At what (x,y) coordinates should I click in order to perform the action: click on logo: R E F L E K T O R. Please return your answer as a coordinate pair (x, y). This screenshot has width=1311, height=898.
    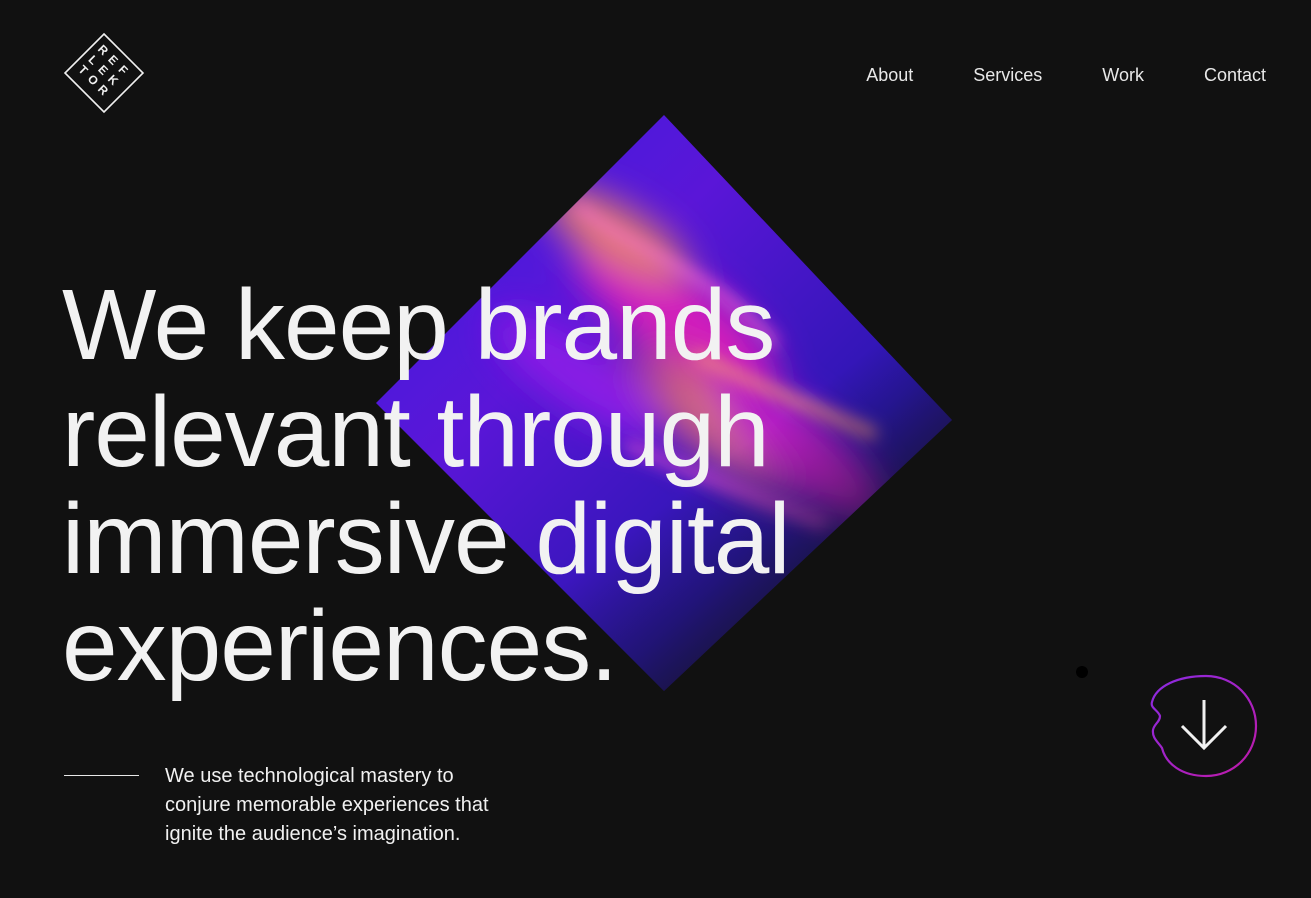
    Looking at the image, I should click on (104, 73).